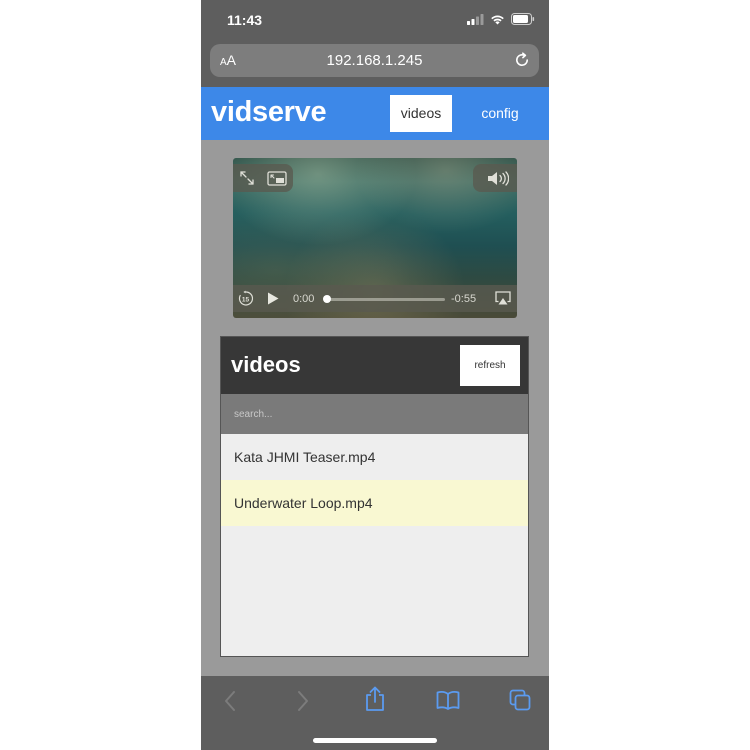 The height and width of the screenshot is (750, 750). What do you see at coordinates (497, 19) in the screenshot?
I see `wifi-icon` at bounding box center [497, 19].